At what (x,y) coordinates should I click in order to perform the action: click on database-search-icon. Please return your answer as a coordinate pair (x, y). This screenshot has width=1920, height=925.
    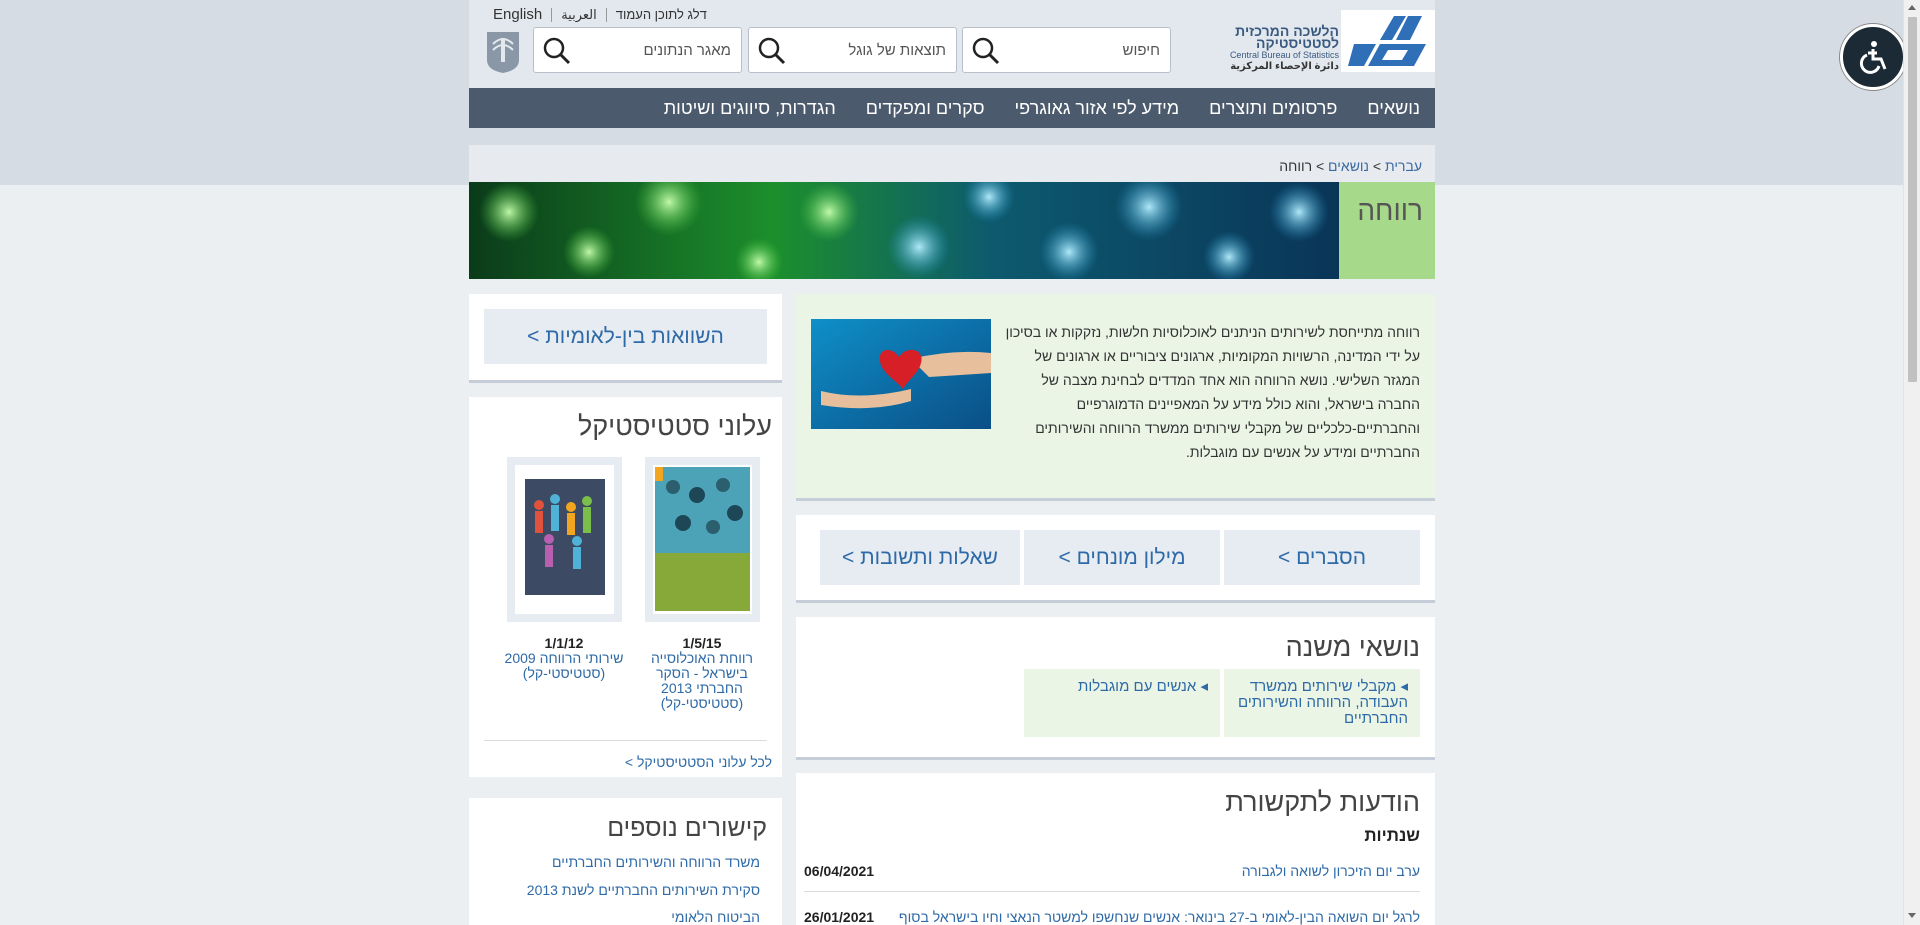
    Looking at the image, I should click on (557, 53).